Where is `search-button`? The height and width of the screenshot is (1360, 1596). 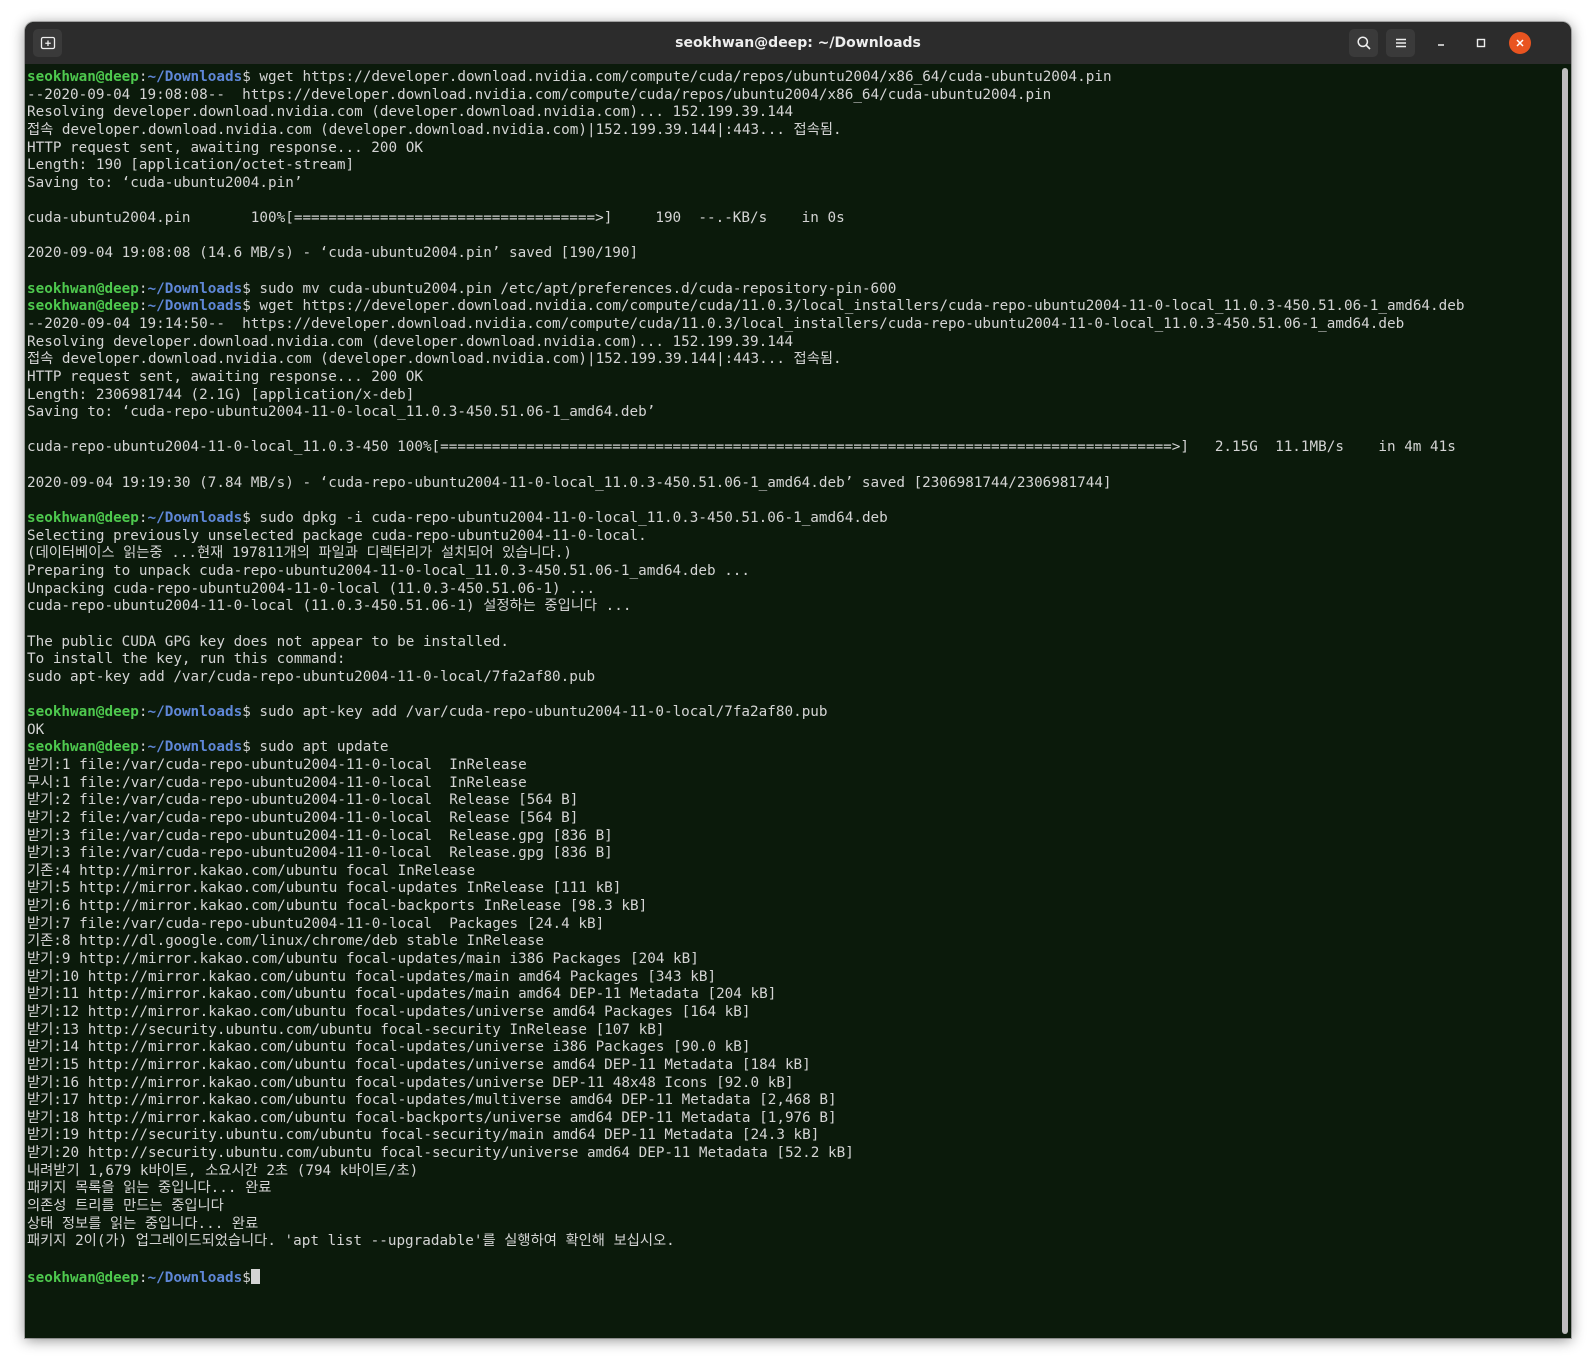
search-button is located at coordinates (1363, 43).